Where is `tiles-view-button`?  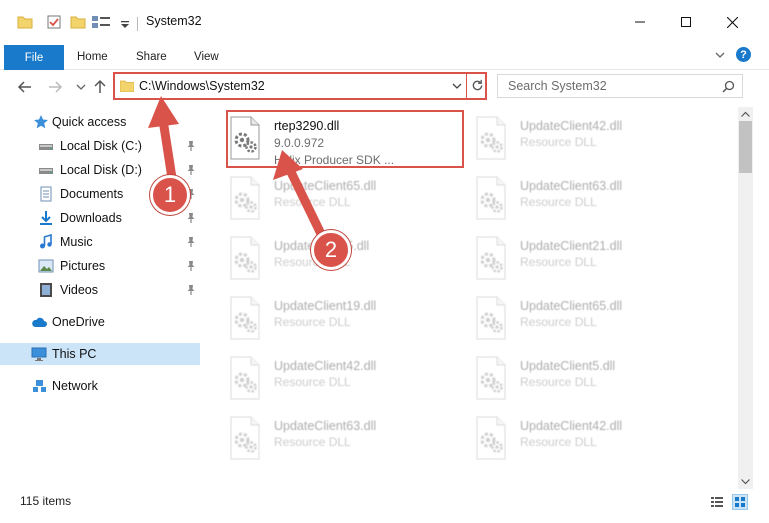
tiles-view-button is located at coordinates (740, 502).